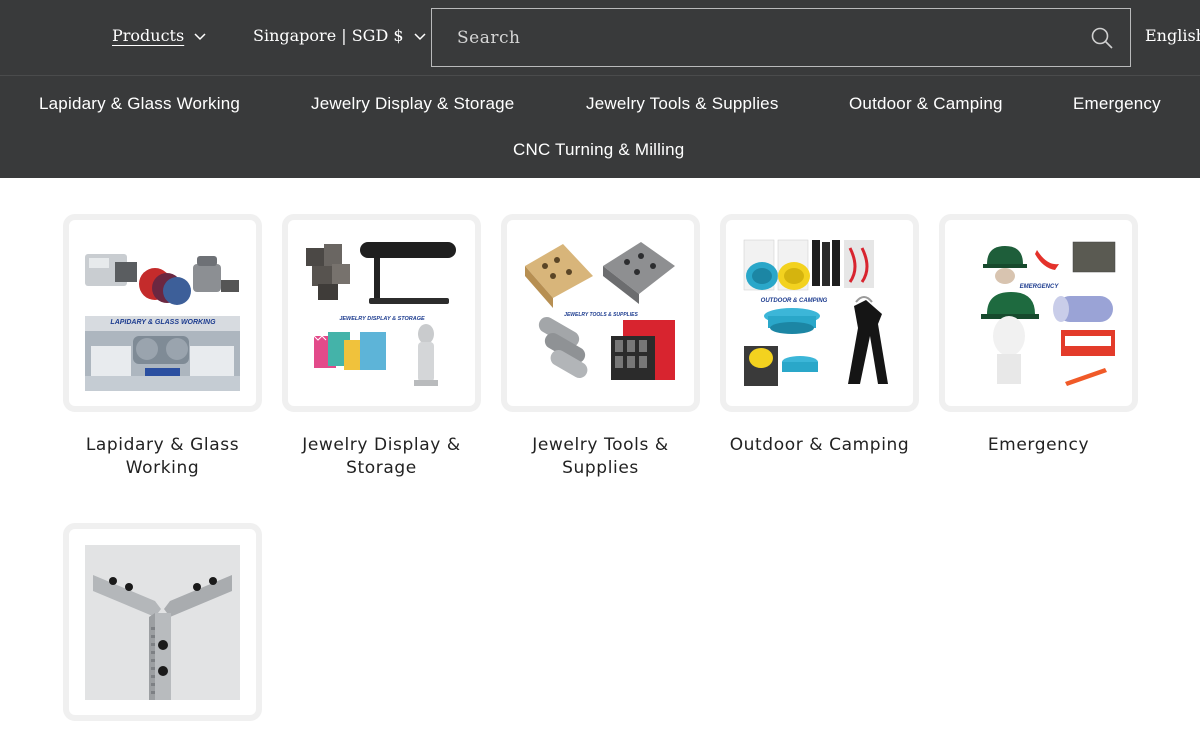  Describe the element at coordinates (598, 150) in the screenshot. I see `category-nav-cnc: CNC Turning & Milling` at that location.